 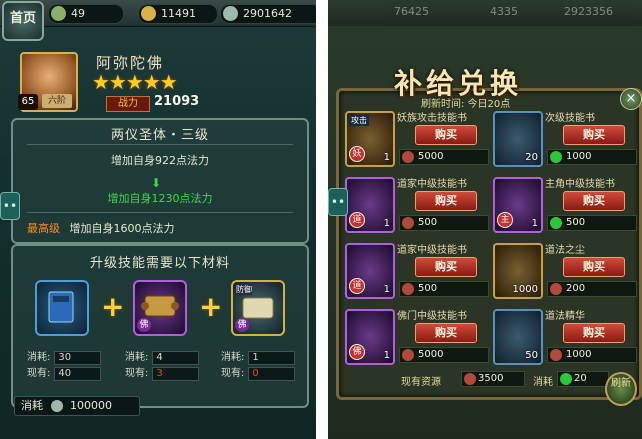 What do you see at coordinates (258, 356) in the screenshot?
I see `material-3-consume: 消耗: 1` at bounding box center [258, 356].